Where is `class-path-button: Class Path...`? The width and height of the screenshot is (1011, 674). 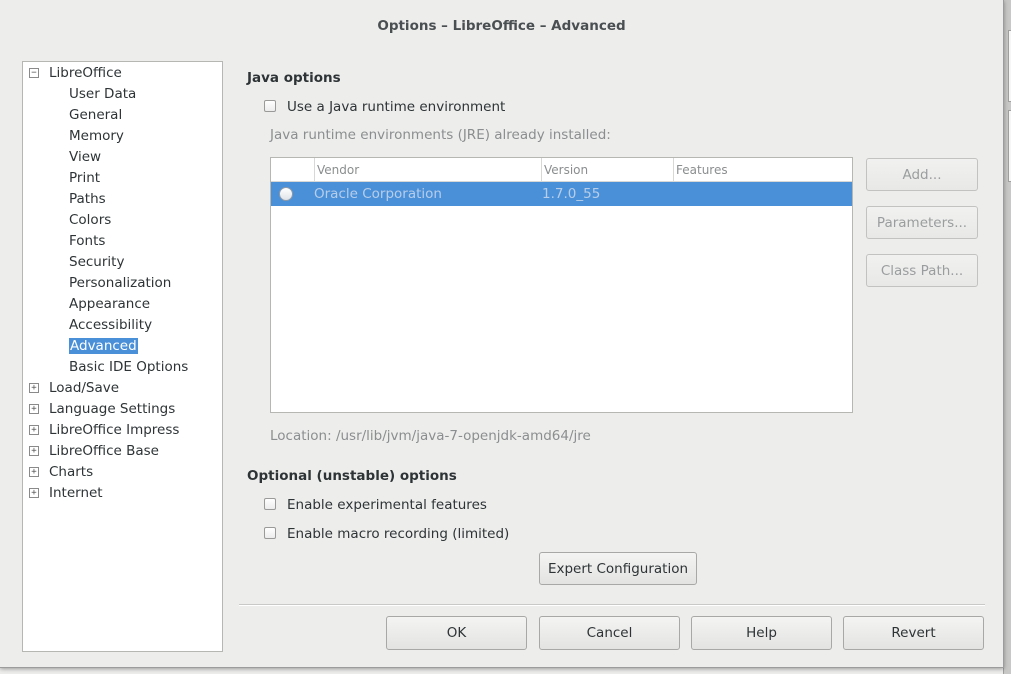
class-path-button: Class Path... is located at coordinates (922, 270).